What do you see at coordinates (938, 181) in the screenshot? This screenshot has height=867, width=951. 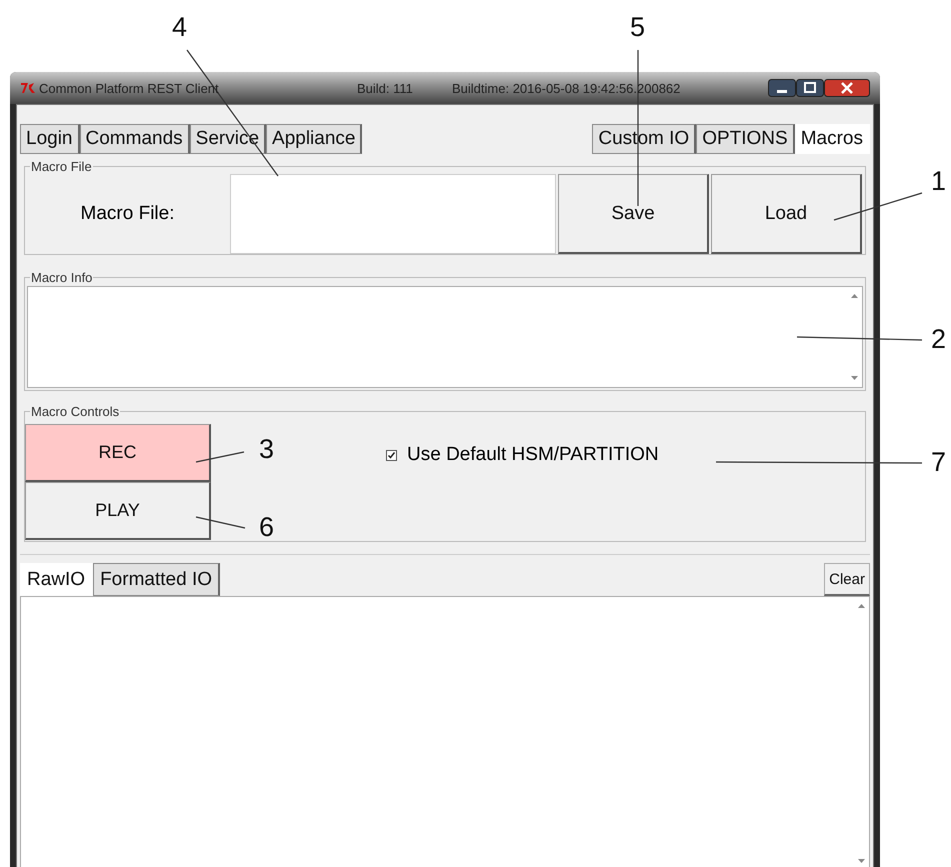 I see `callout-number: 1` at bounding box center [938, 181].